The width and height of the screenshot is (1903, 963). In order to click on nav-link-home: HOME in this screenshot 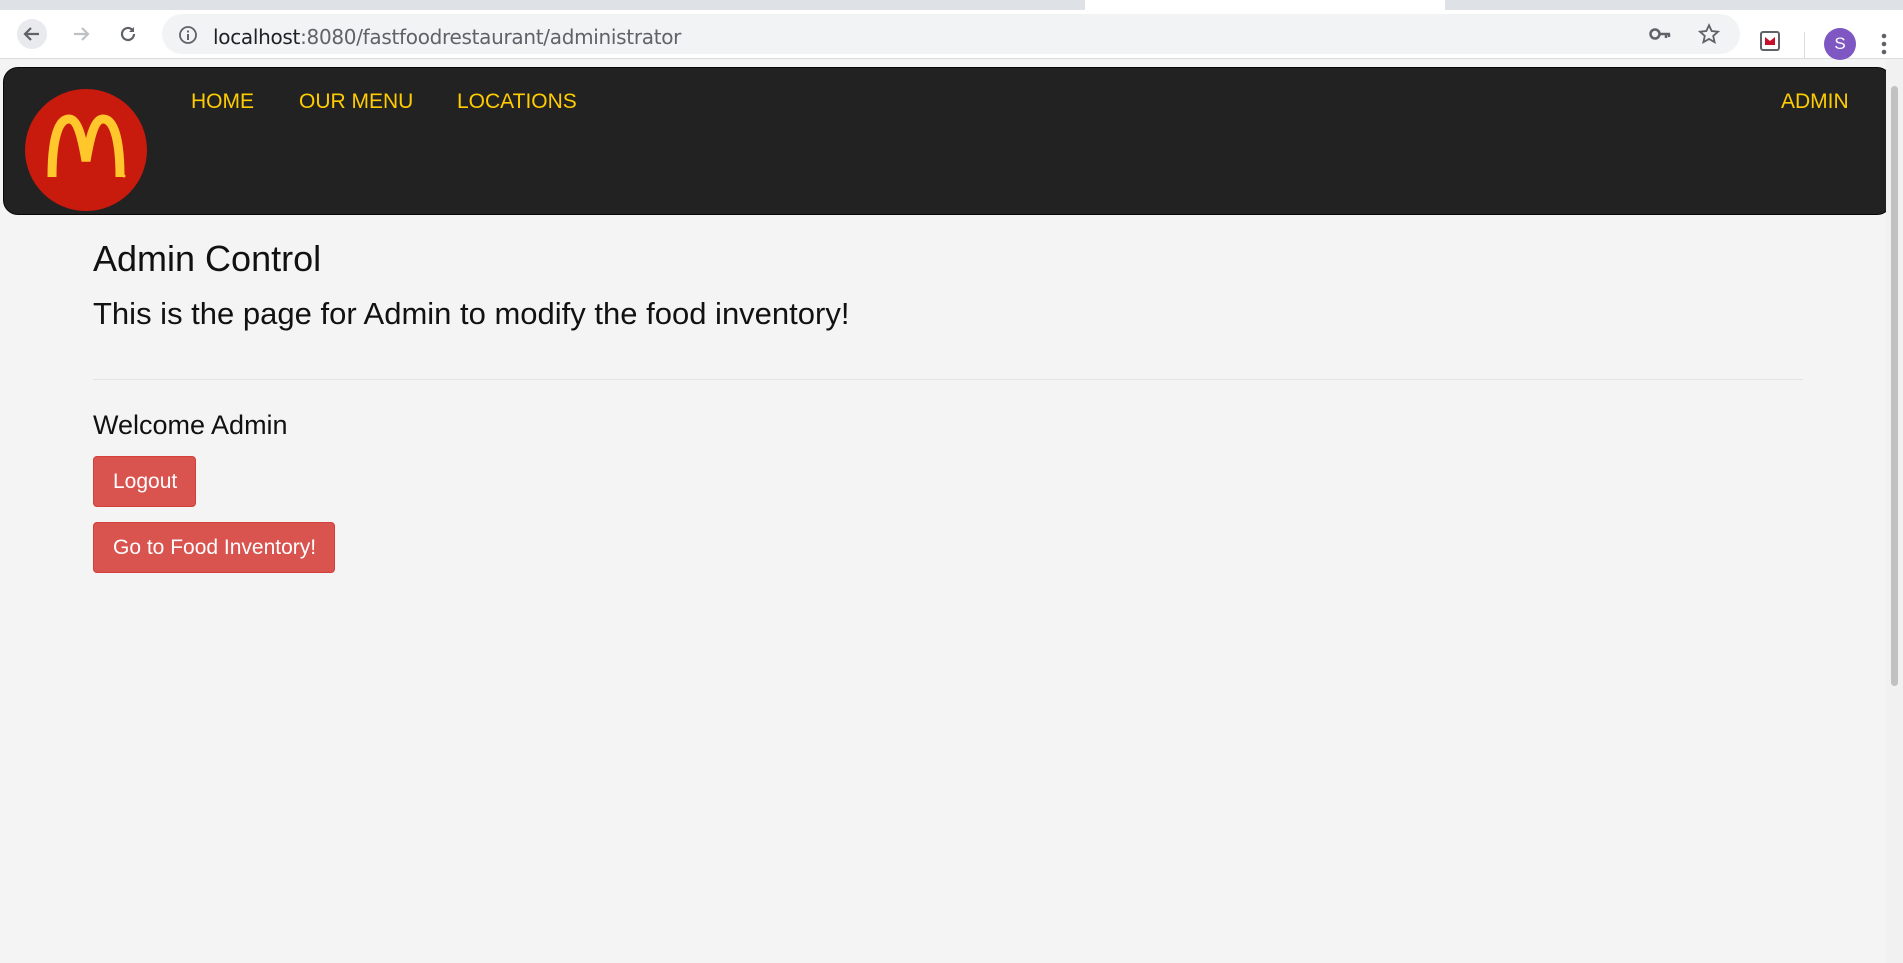, I will do `click(222, 102)`.